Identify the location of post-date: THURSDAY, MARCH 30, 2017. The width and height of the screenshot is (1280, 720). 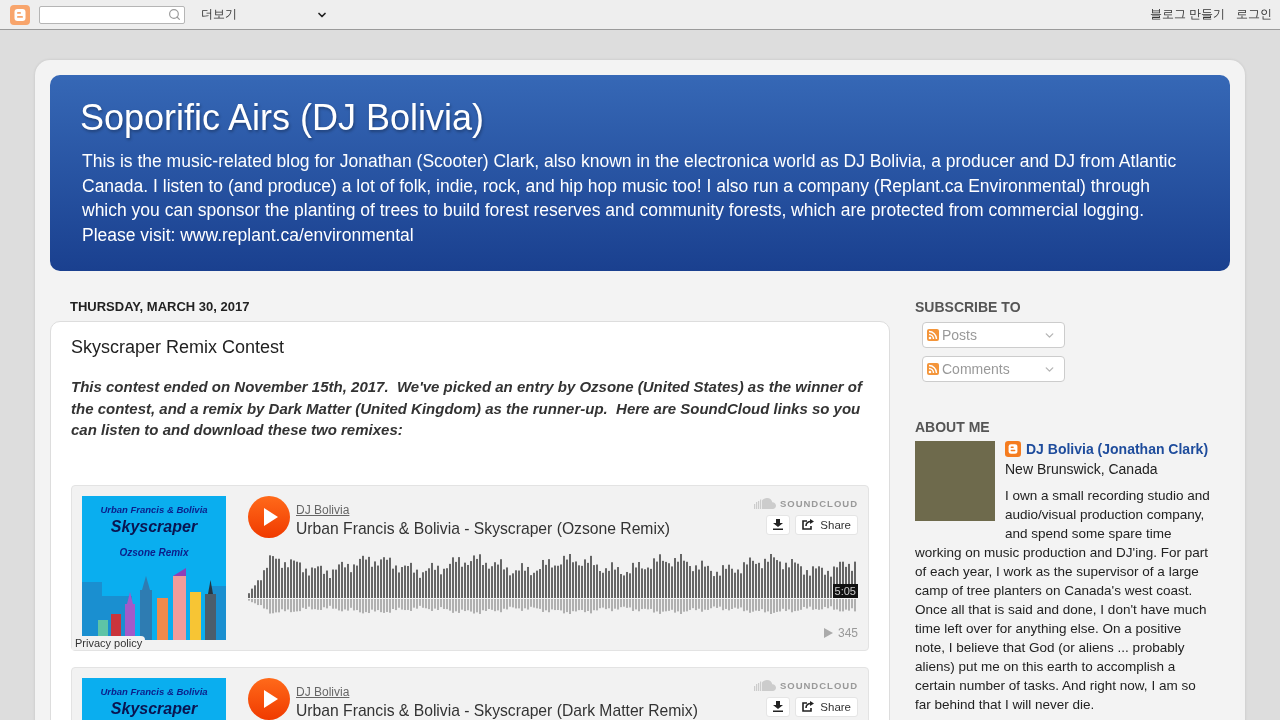
(160, 307).